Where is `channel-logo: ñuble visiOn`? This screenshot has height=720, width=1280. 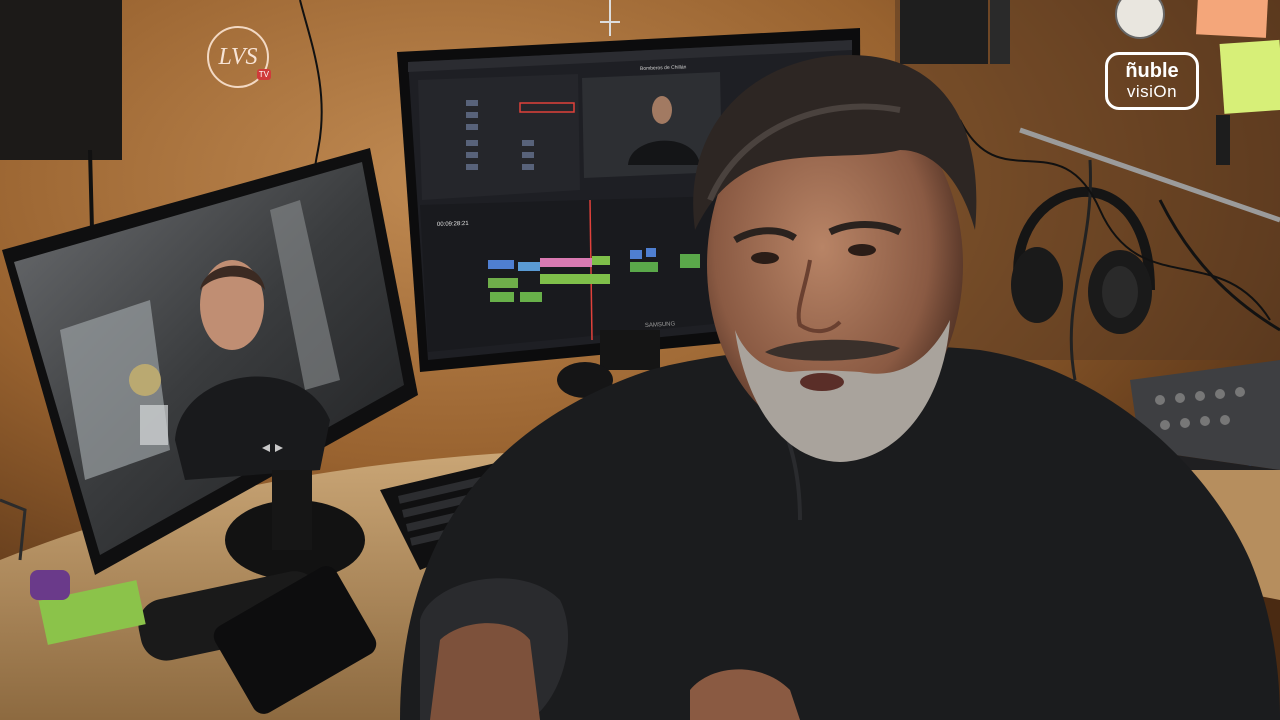
channel-logo: ñuble visiOn is located at coordinates (1152, 81).